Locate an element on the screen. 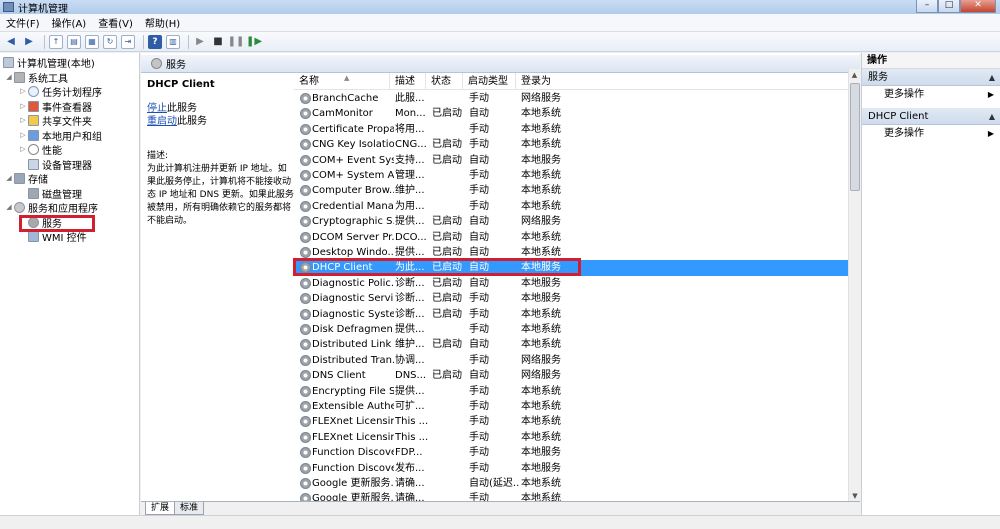  table-row: Computer Brow... 维护... 手动 本地系统 is located at coordinates (571, 190).